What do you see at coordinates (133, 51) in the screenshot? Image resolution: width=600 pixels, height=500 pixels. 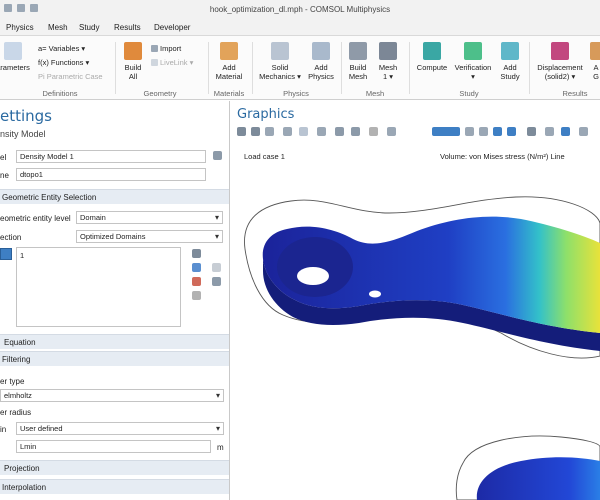 I see `build-all-icon` at bounding box center [133, 51].